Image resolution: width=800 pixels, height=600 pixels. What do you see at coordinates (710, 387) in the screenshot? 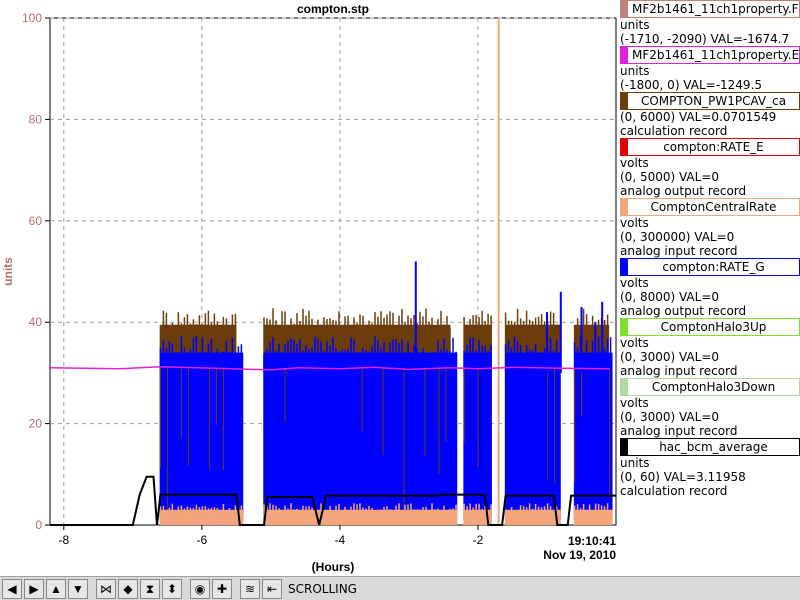
I see `legend-series-name: ComptonHalo3Down` at bounding box center [710, 387].